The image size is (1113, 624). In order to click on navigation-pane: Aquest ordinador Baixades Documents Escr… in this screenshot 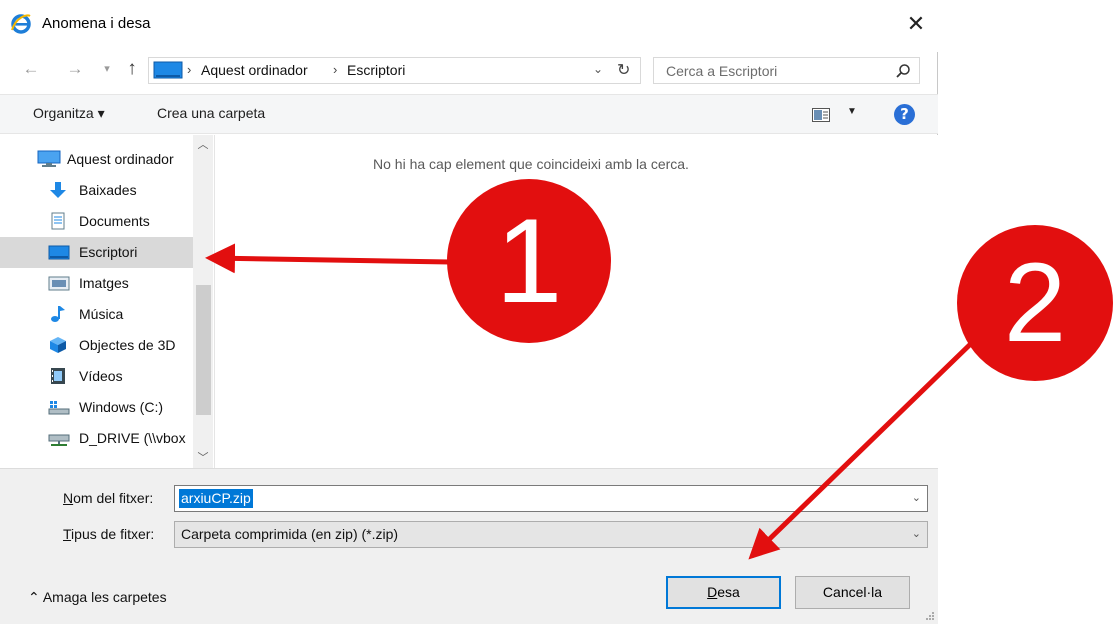, I will do `click(107, 301)`.